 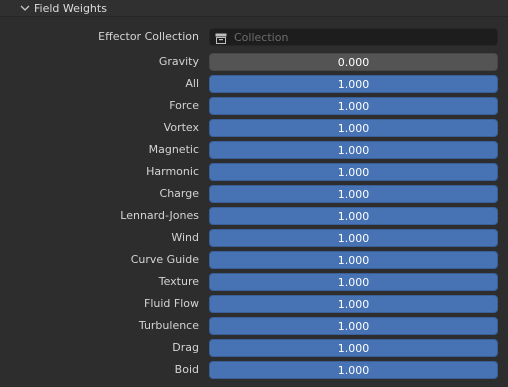 I want to click on weight-label-gravity: Gravity, so click(x=178, y=61).